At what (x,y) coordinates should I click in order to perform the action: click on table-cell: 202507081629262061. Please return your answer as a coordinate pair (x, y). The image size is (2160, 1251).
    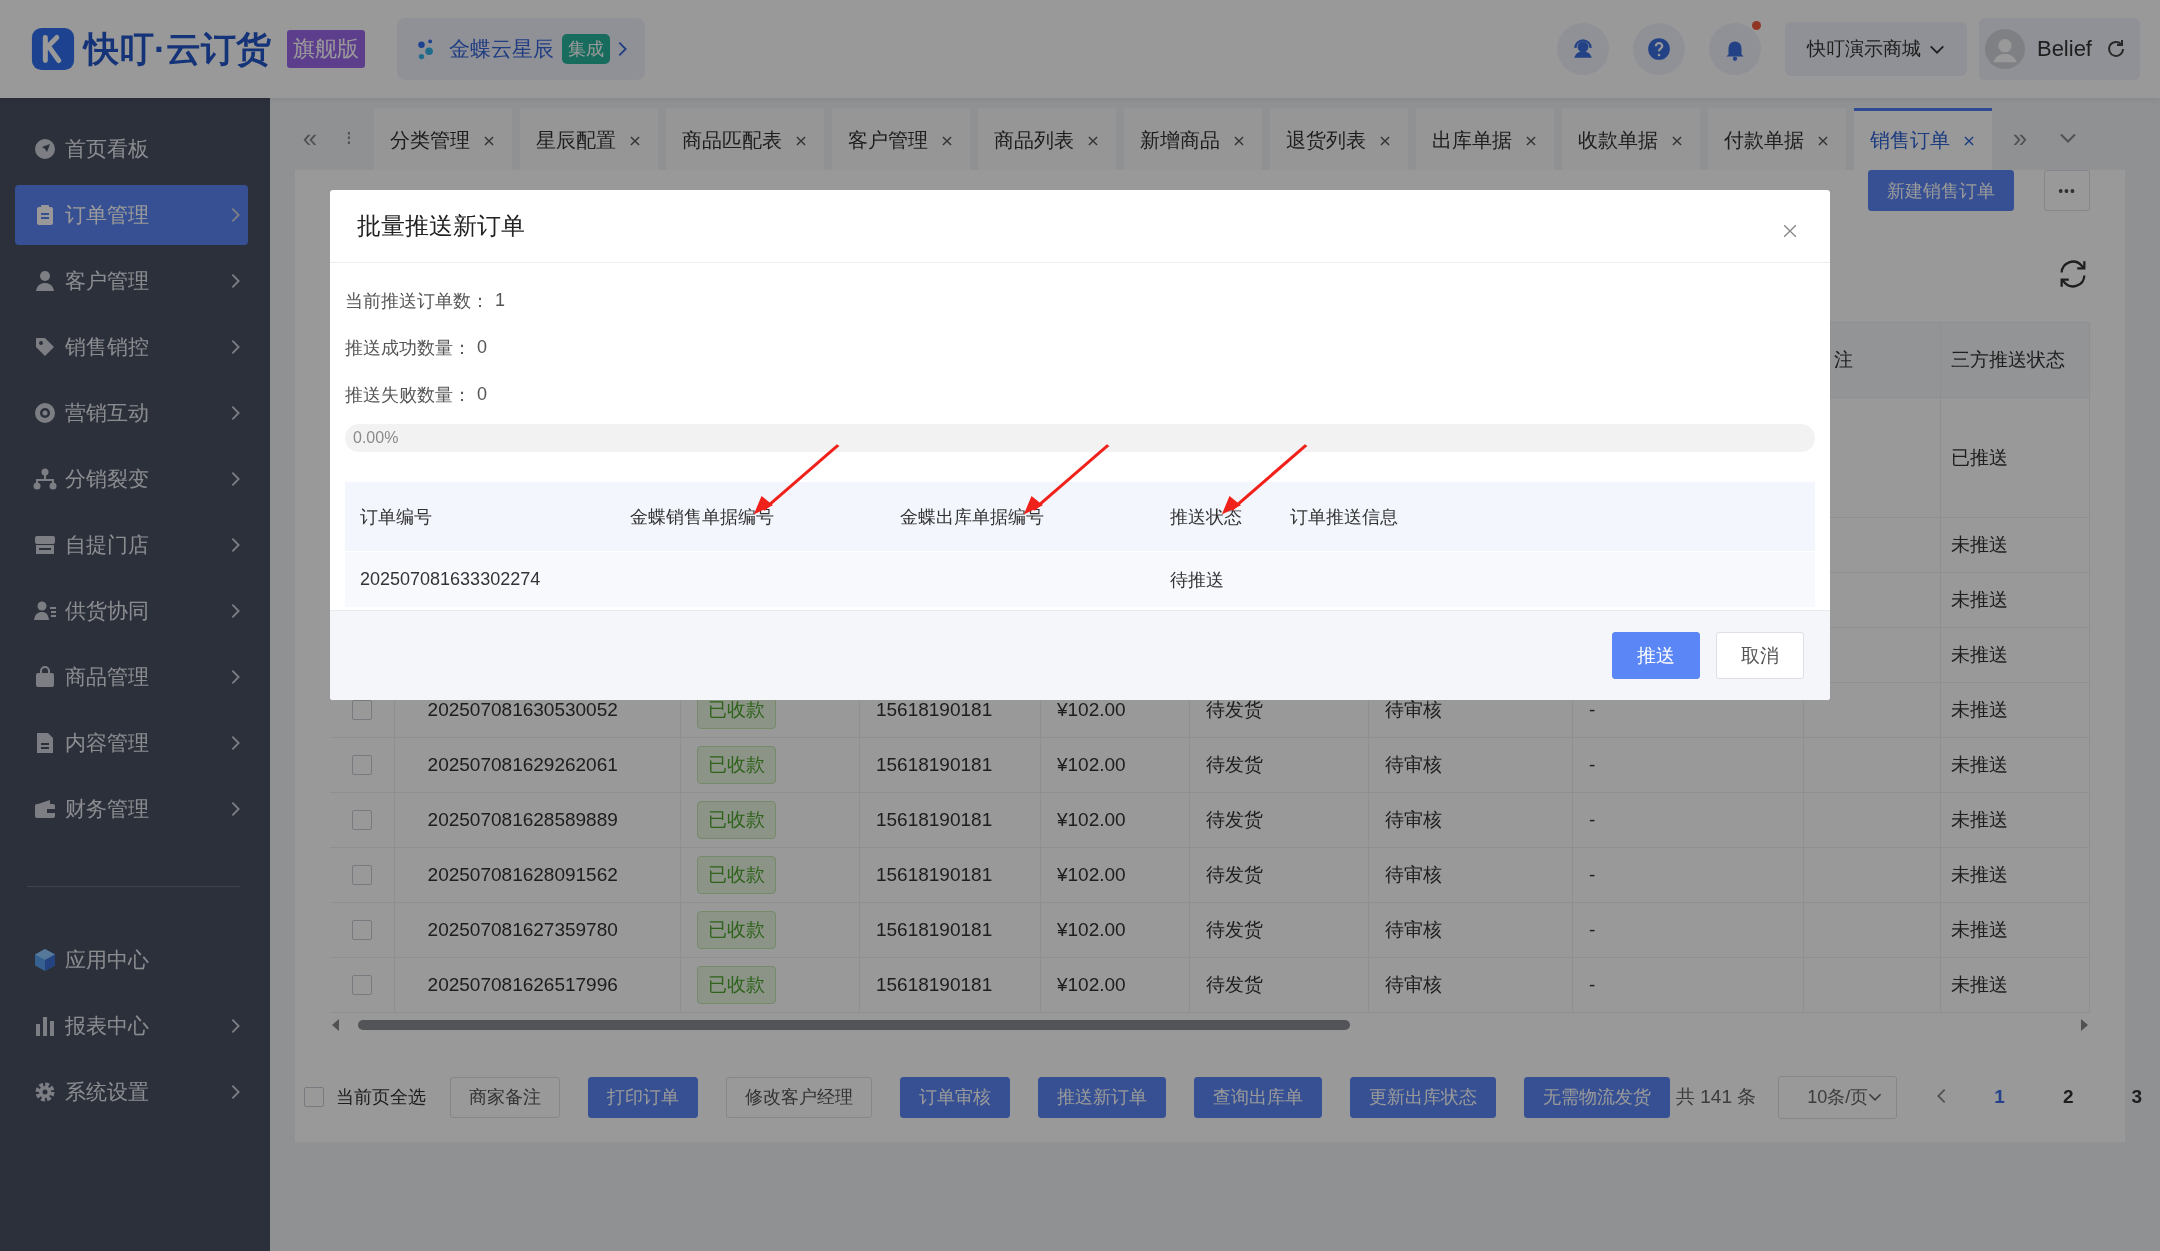
    Looking at the image, I should click on (522, 765).